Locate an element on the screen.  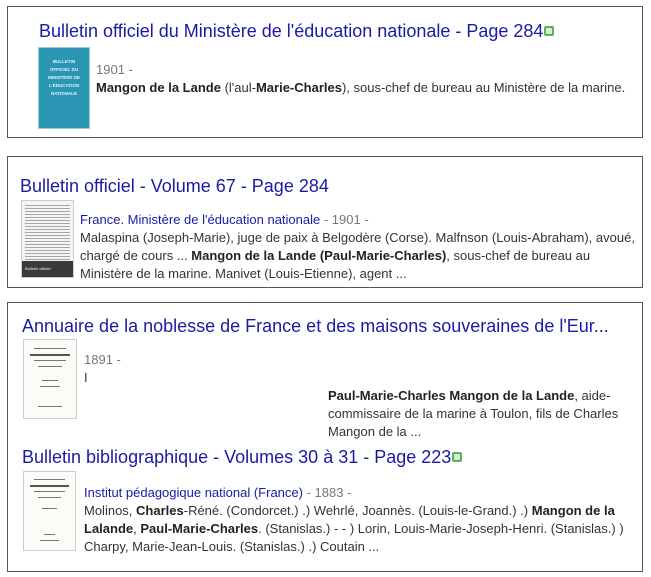
highlighted-term: Paul-Marie-Charles Mangon de la Lande is located at coordinates (451, 395).